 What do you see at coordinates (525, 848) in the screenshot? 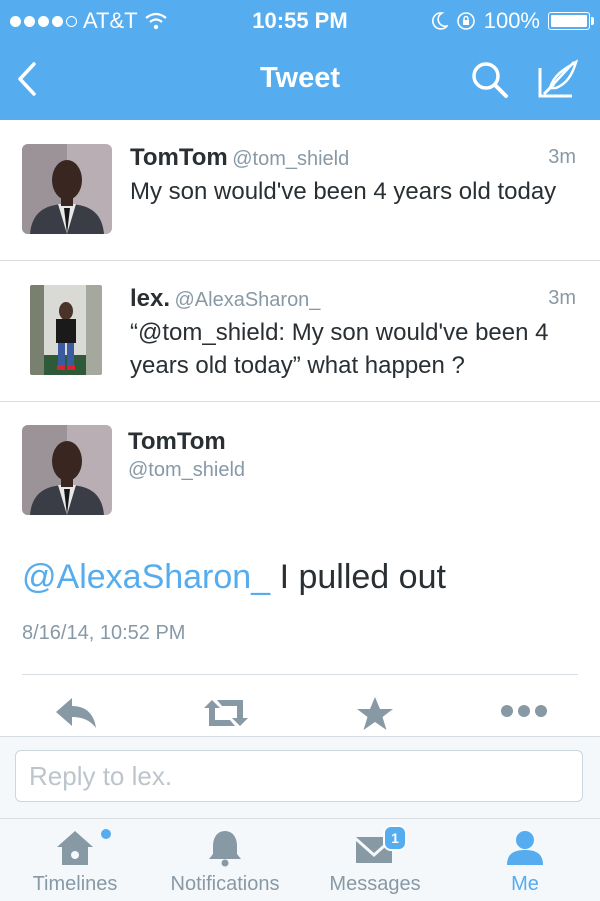
I see `person-icon` at bounding box center [525, 848].